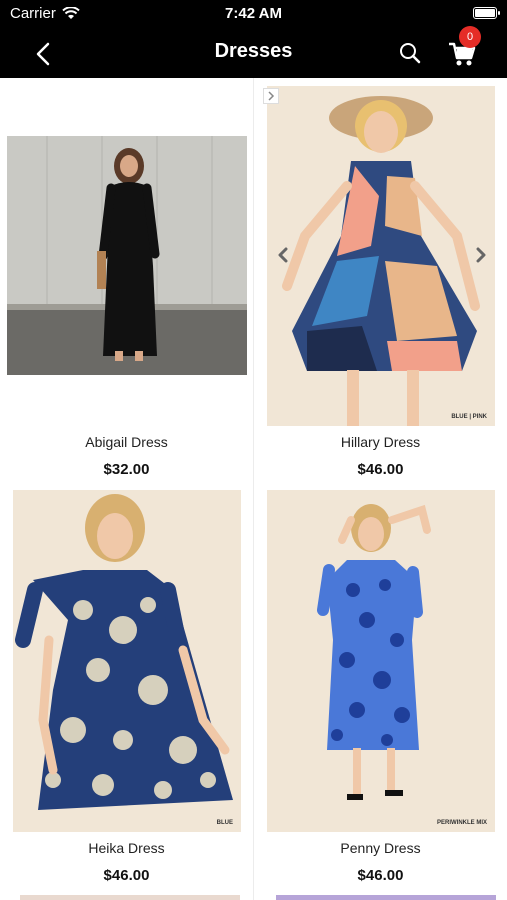 Image resolution: width=507 pixels, height=900 pixels. What do you see at coordinates (486, 13) in the screenshot?
I see `battery-icon` at bounding box center [486, 13].